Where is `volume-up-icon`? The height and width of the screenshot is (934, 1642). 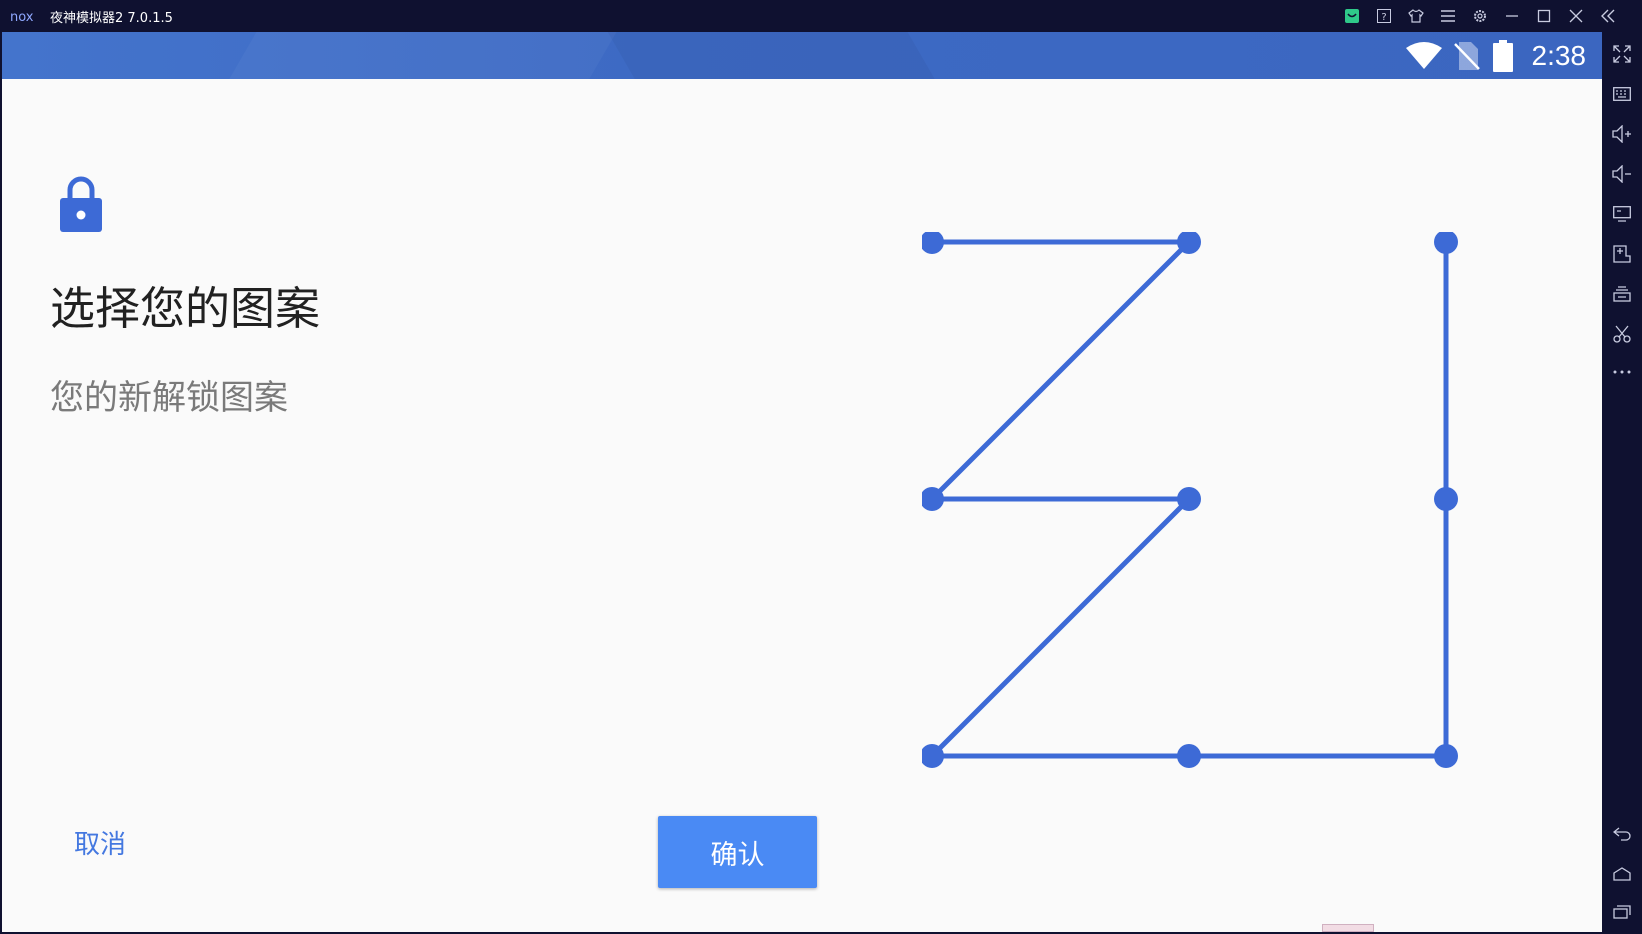
volume-up-icon is located at coordinates (1622, 134).